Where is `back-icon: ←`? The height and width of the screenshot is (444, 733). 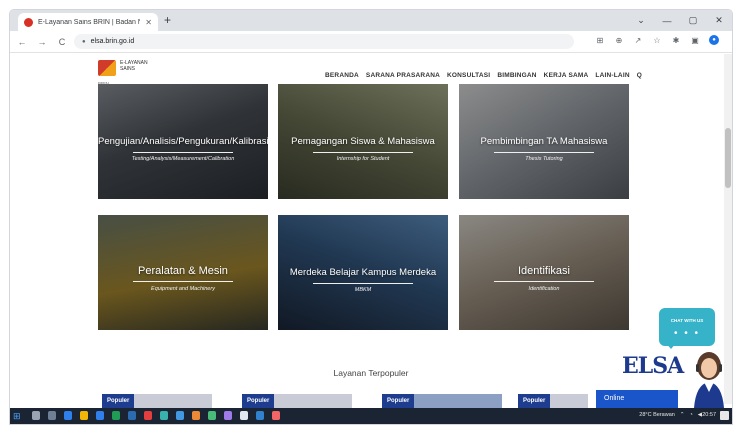
back-icon: ← is located at coordinates (22, 42).